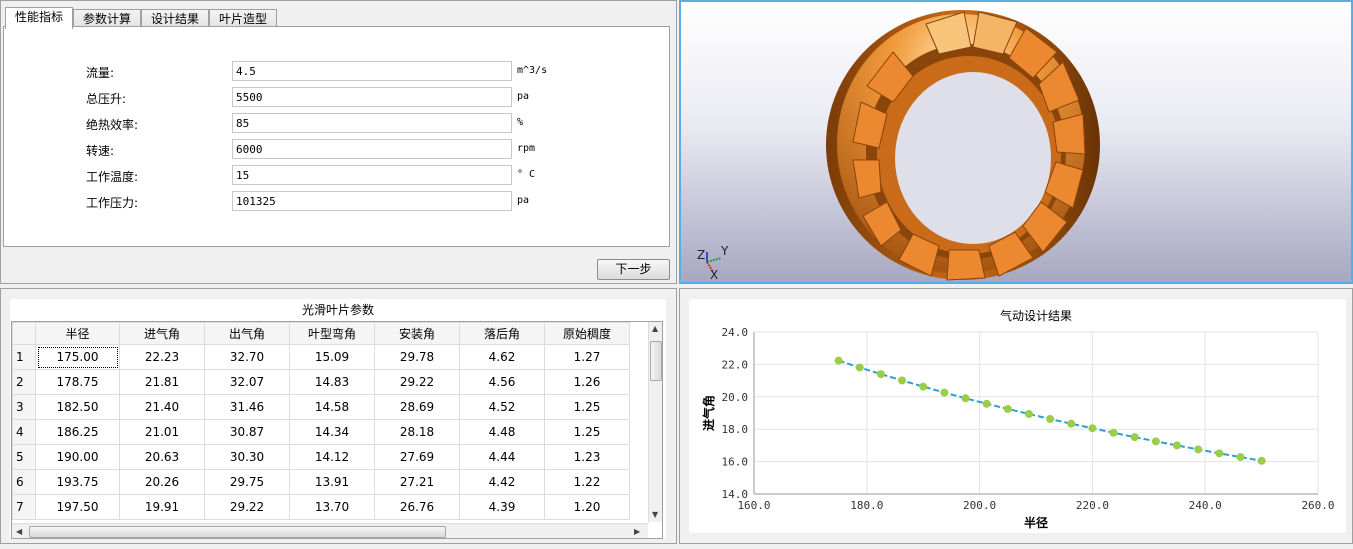  Describe the element at coordinates (247, 357) in the screenshot. I see `table-cell: 32.70` at that location.